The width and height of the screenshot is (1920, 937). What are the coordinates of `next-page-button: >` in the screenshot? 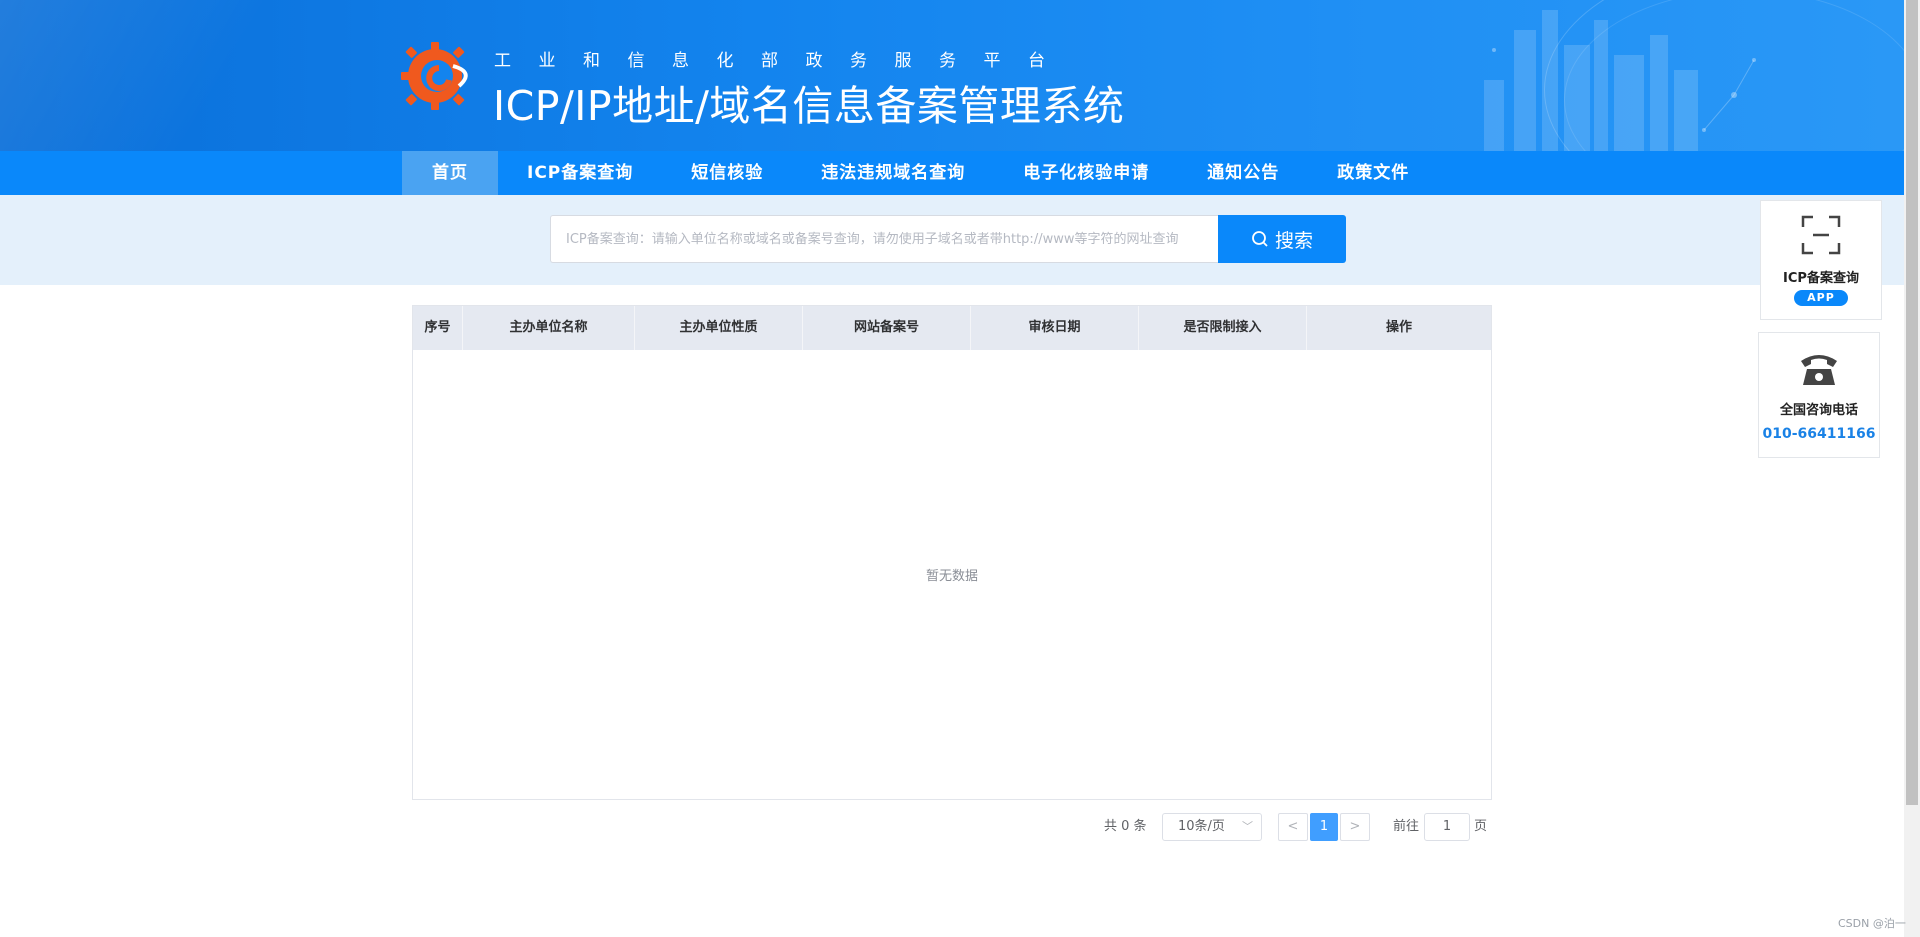 It's located at (1355, 827).